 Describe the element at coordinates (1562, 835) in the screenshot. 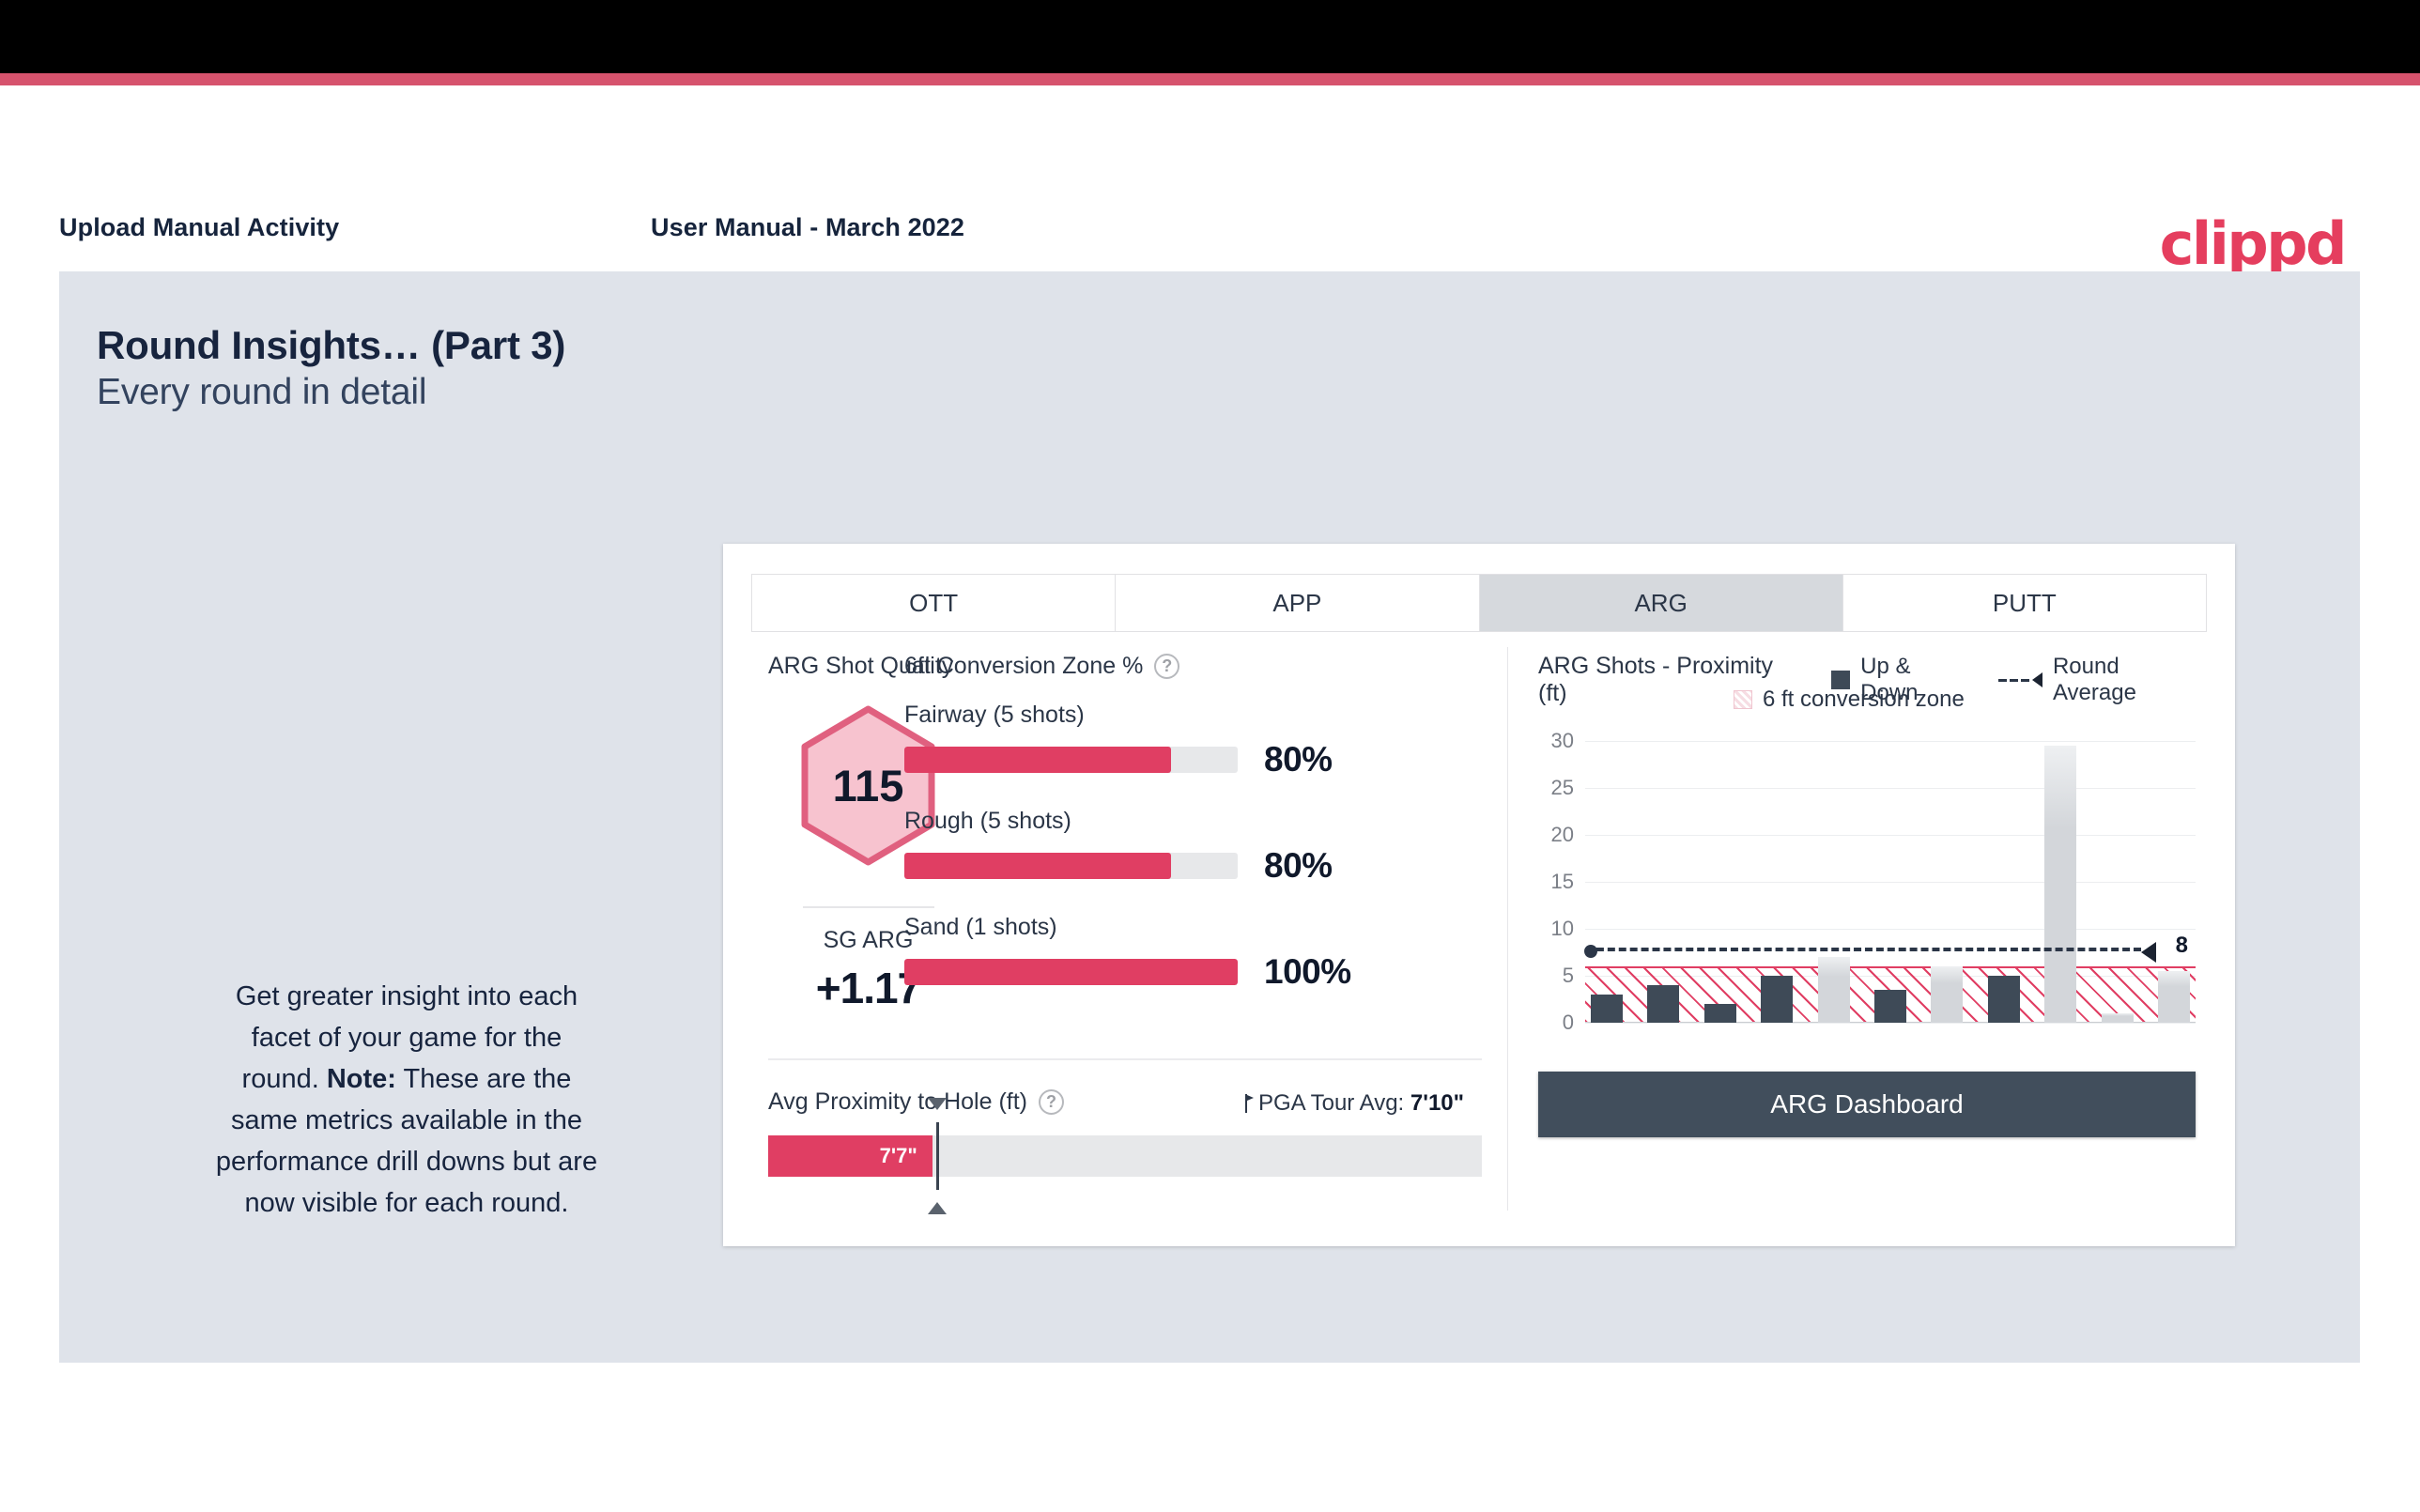

I see `chart-y-tick: 20` at that location.